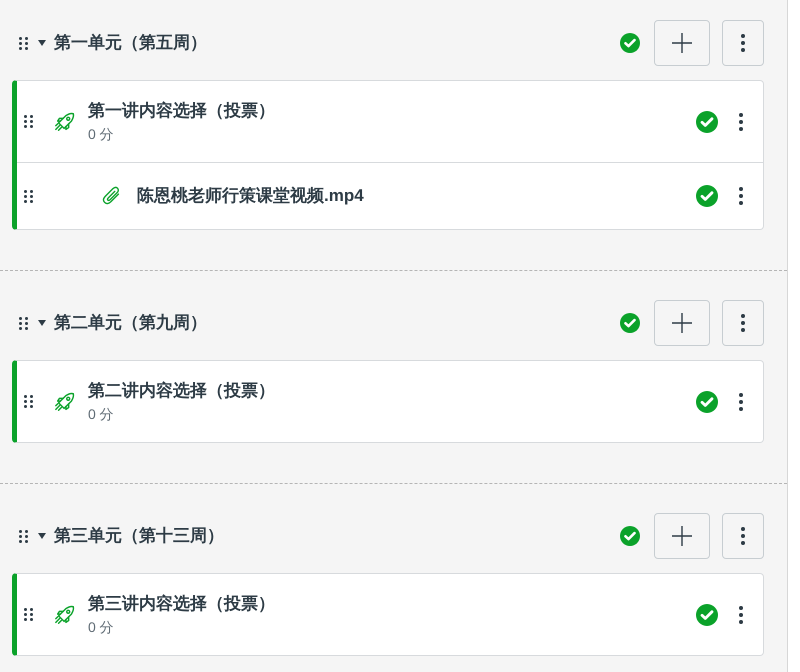  Describe the element at coordinates (250, 196) in the screenshot. I see `item-title: 陈恩桃老师行策课堂视频.mp4` at that location.